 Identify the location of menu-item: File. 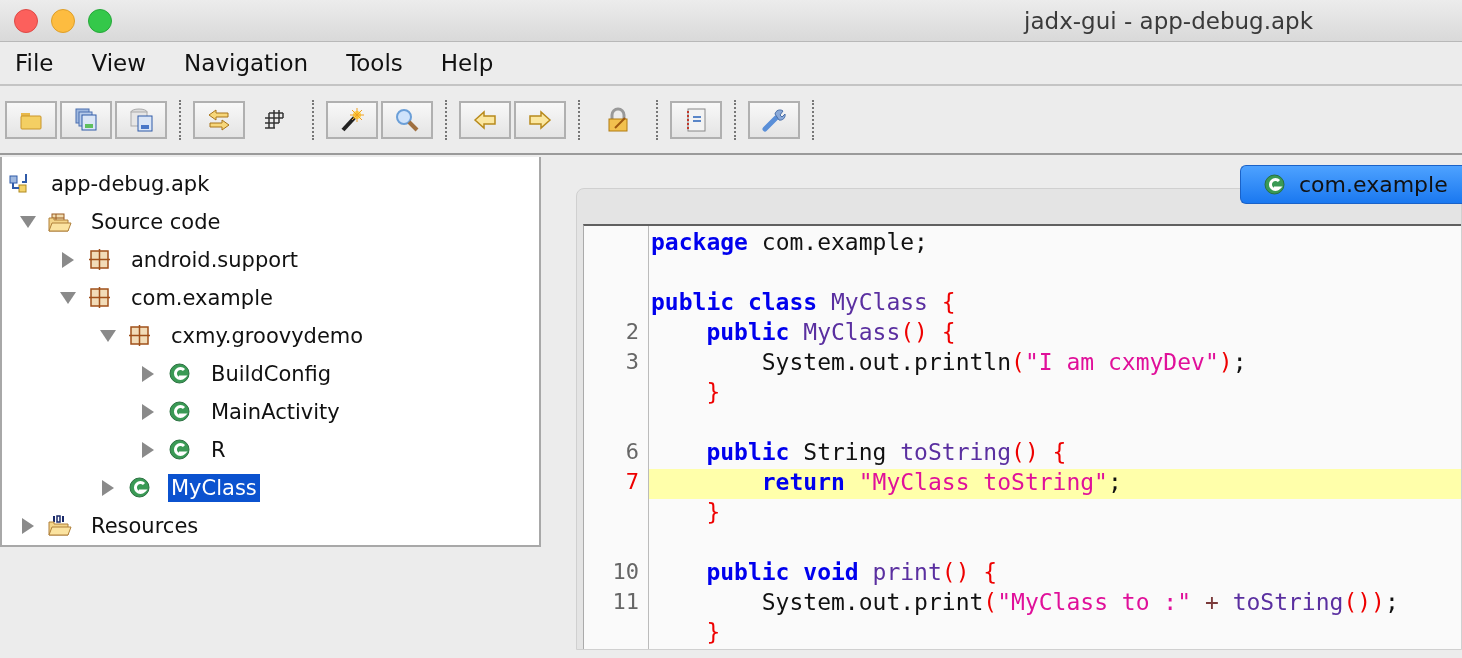
(34, 63).